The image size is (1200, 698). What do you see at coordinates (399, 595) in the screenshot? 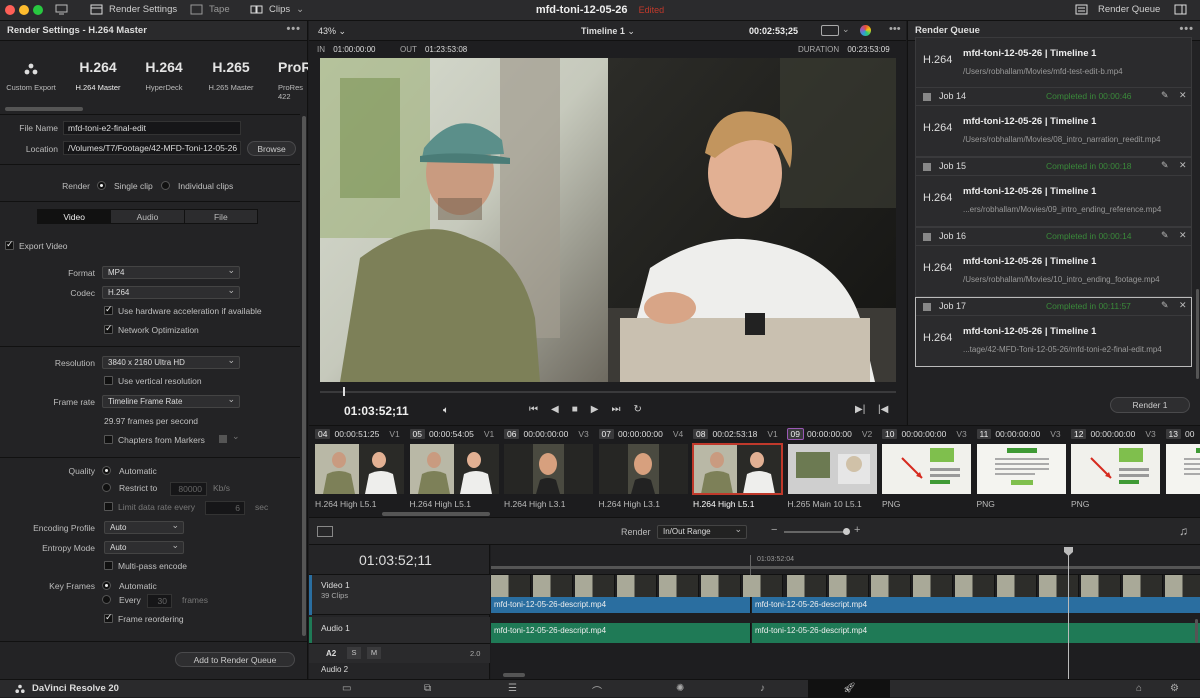
I see `video-track-header: Video 1 39 Clips` at bounding box center [399, 595].